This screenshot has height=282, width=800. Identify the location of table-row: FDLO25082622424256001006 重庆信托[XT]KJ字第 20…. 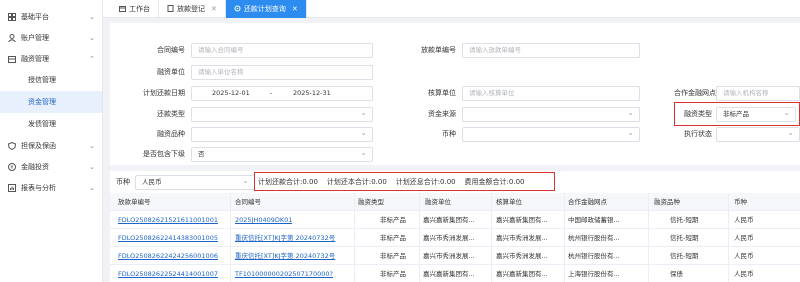
(455, 256).